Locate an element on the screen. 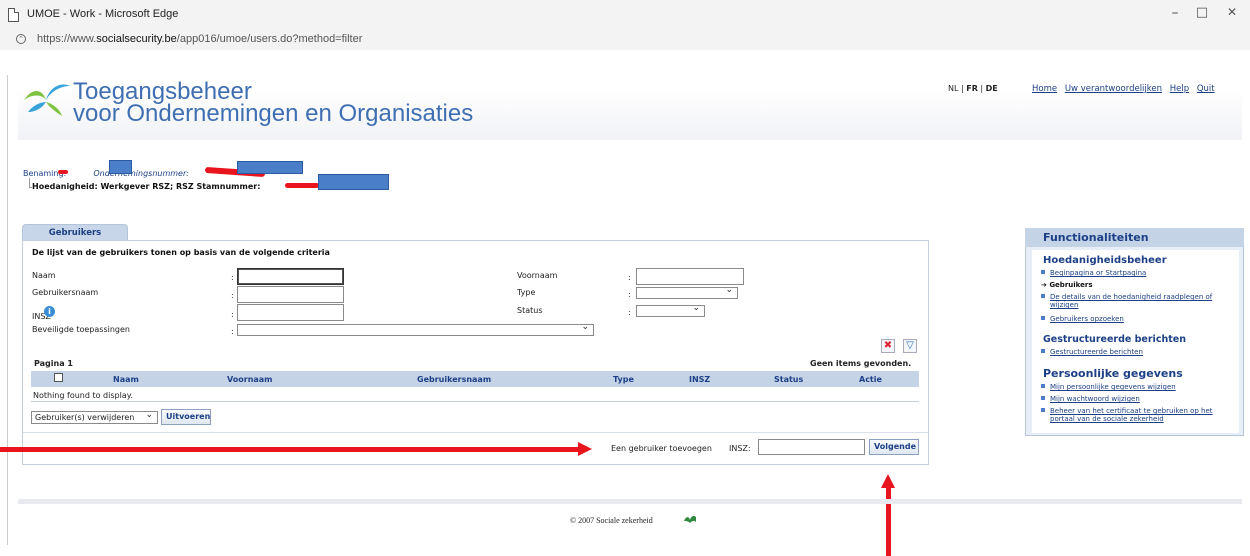 The image size is (1250, 556). sidebar-item-gebruikers: ➔ Gebruikers is located at coordinates (1130, 285).